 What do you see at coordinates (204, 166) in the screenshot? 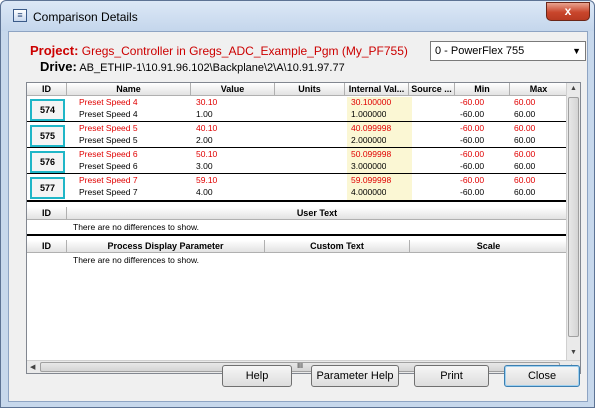
I see `param-value: 3.00` at bounding box center [204, 166].